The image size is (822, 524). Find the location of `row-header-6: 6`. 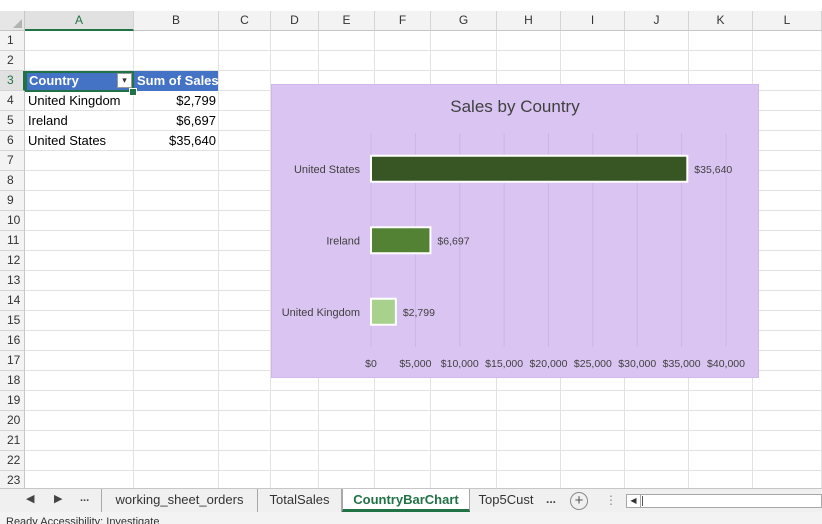

row-header-6: 6 is located at coordinates (12, 141).